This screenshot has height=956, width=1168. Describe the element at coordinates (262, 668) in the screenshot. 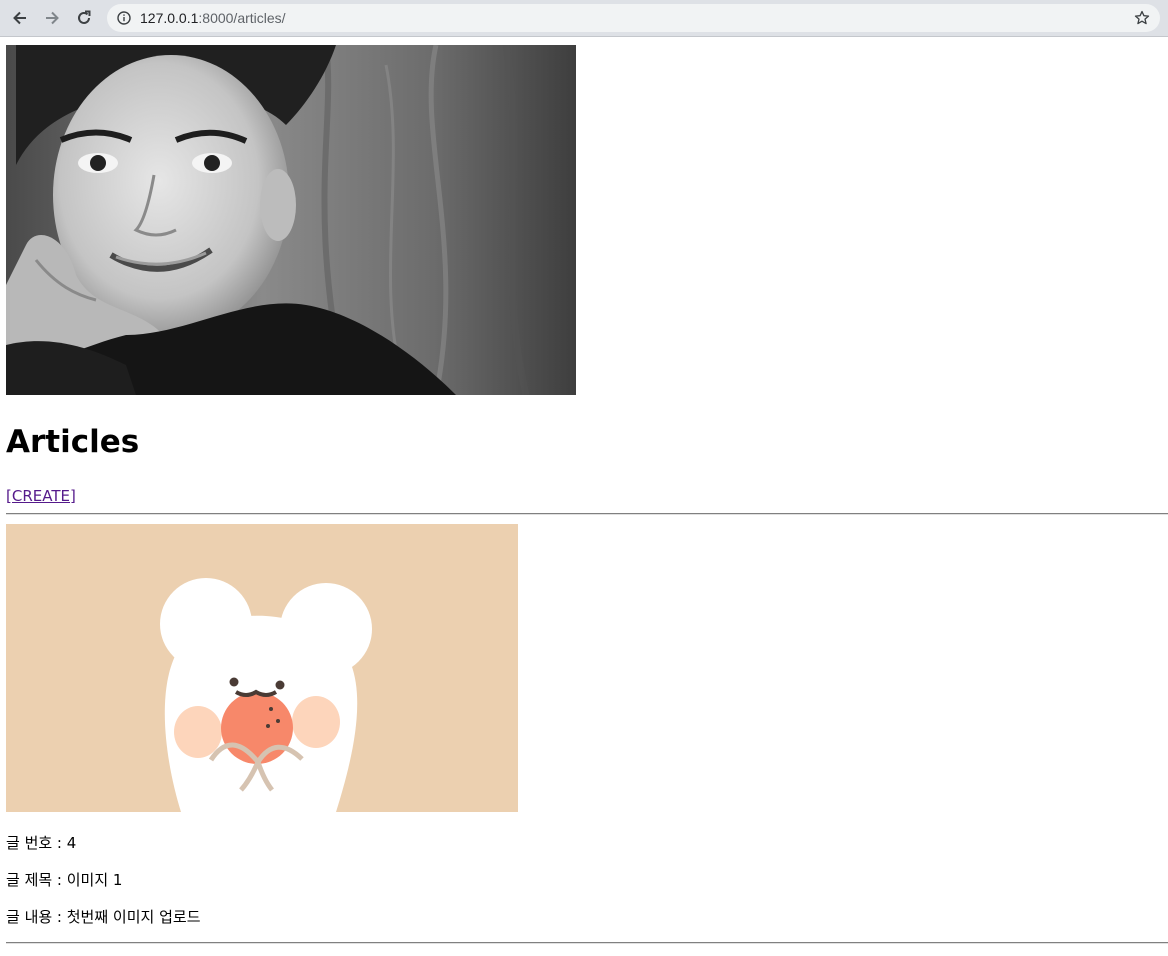

I see `article-image` at that location.